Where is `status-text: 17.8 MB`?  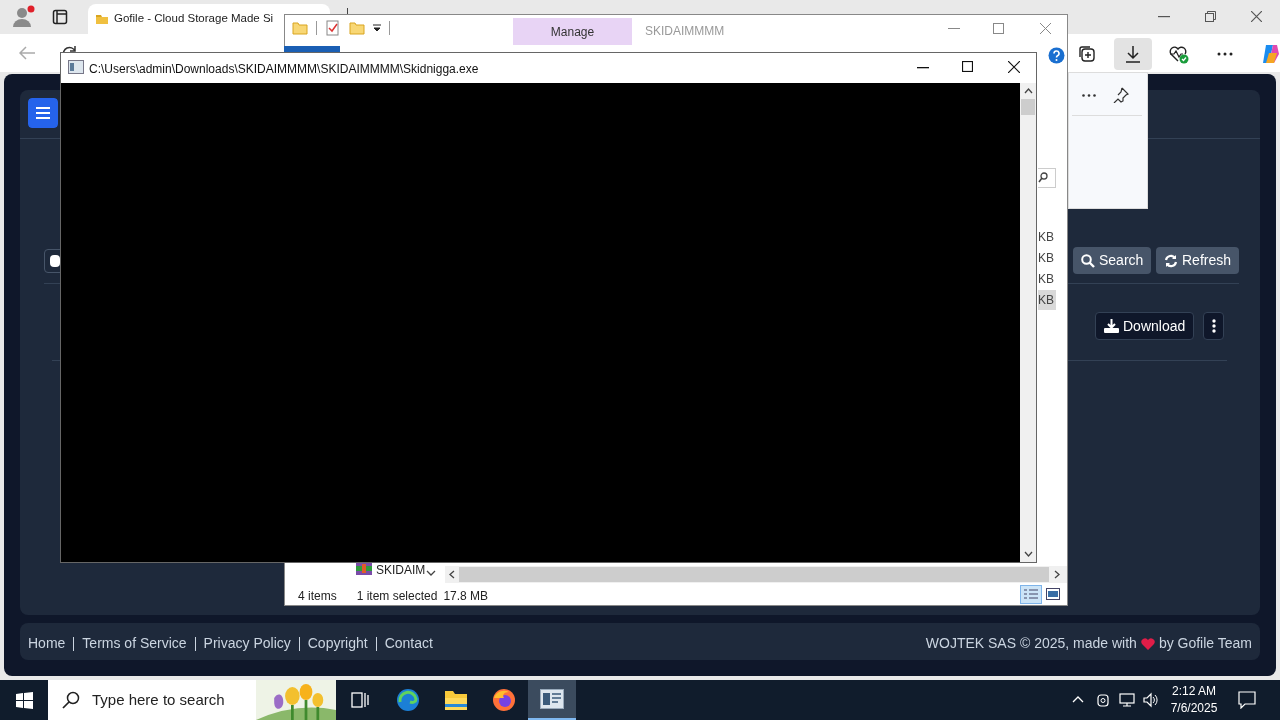
status-text: 17.8 MB is located at coordinates (466, 596).